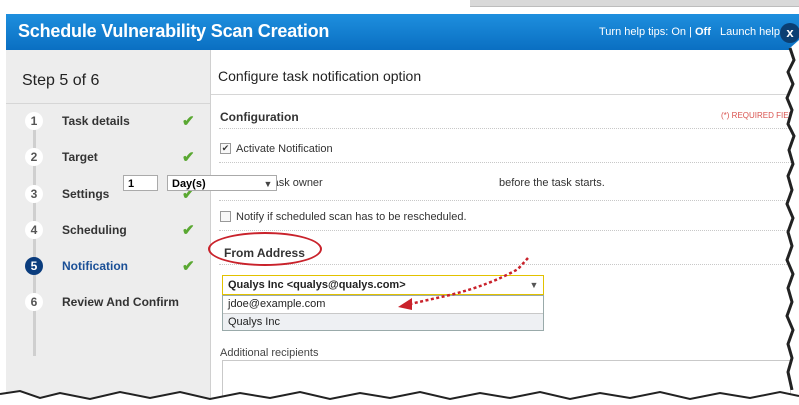 The height and width of the screenshot is (405, 799). What do you see at coordinates (463, 283) in the screenshot?
I see `annotation-arrow` at bounding box center [463, 283].